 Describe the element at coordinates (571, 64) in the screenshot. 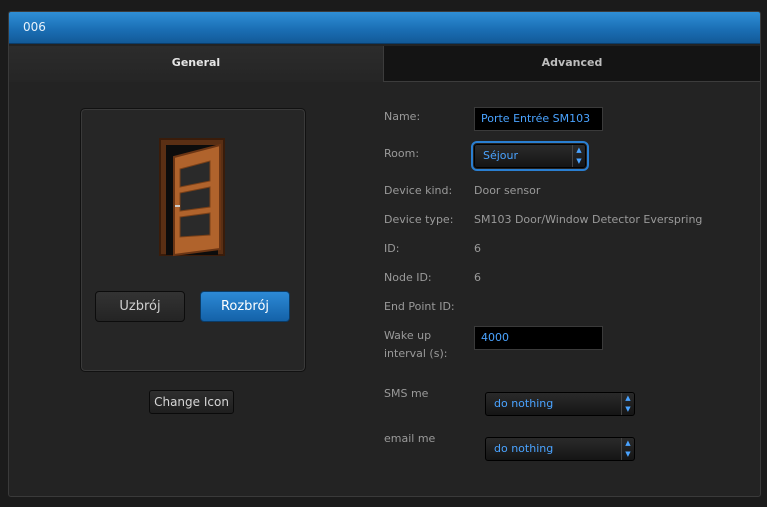

I see `tab-advanced: Advanced` at that location.